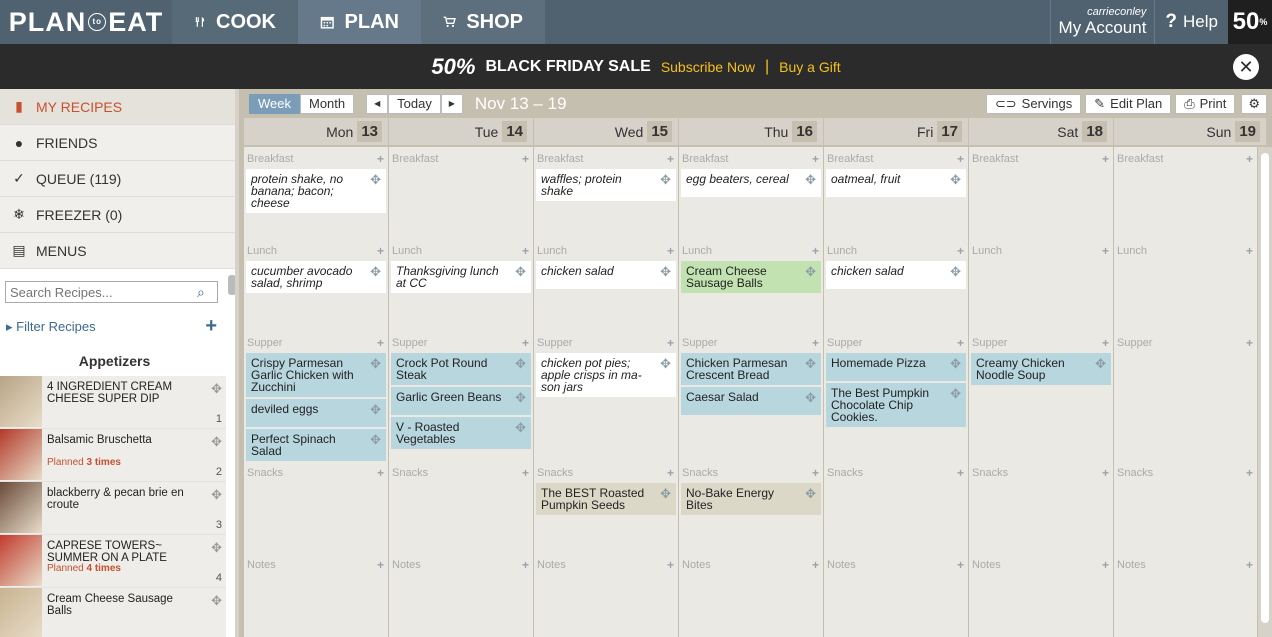 This screenshot has width=1272, height=637. I want to click on planned-recipe: Crock Pot Round Steak ✥, so click(461, 369).